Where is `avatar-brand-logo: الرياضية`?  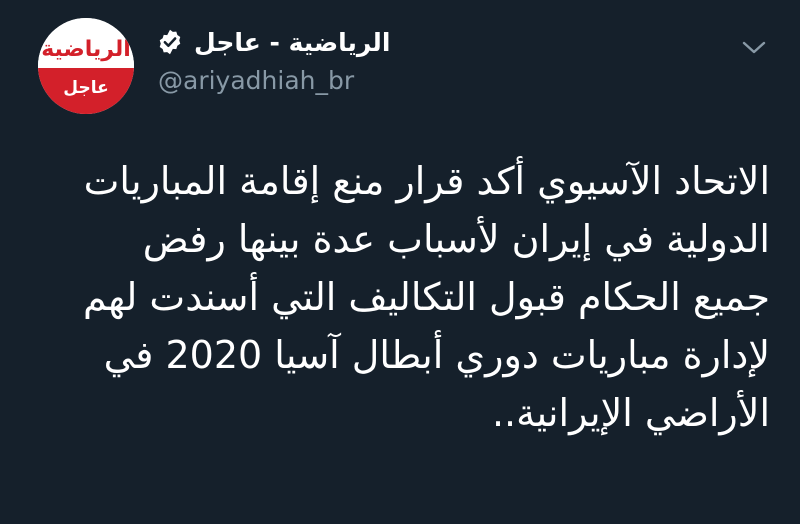
avatar-brand-logo: الرياضية is located at coordinates (86, 49).